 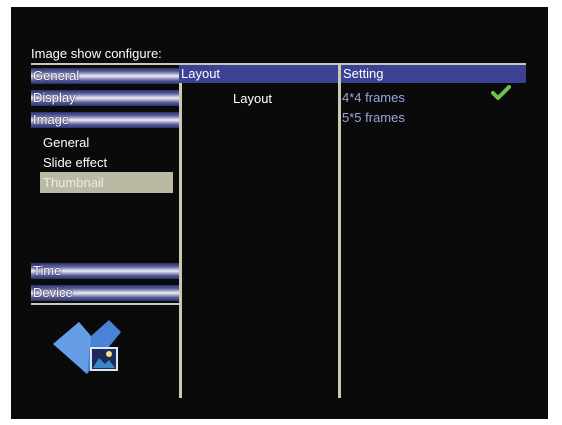 What do you see at coordinates (54, 97) in the screenshot?
I see `menu-item-display-label: Display` at bounding box center [54, 97].